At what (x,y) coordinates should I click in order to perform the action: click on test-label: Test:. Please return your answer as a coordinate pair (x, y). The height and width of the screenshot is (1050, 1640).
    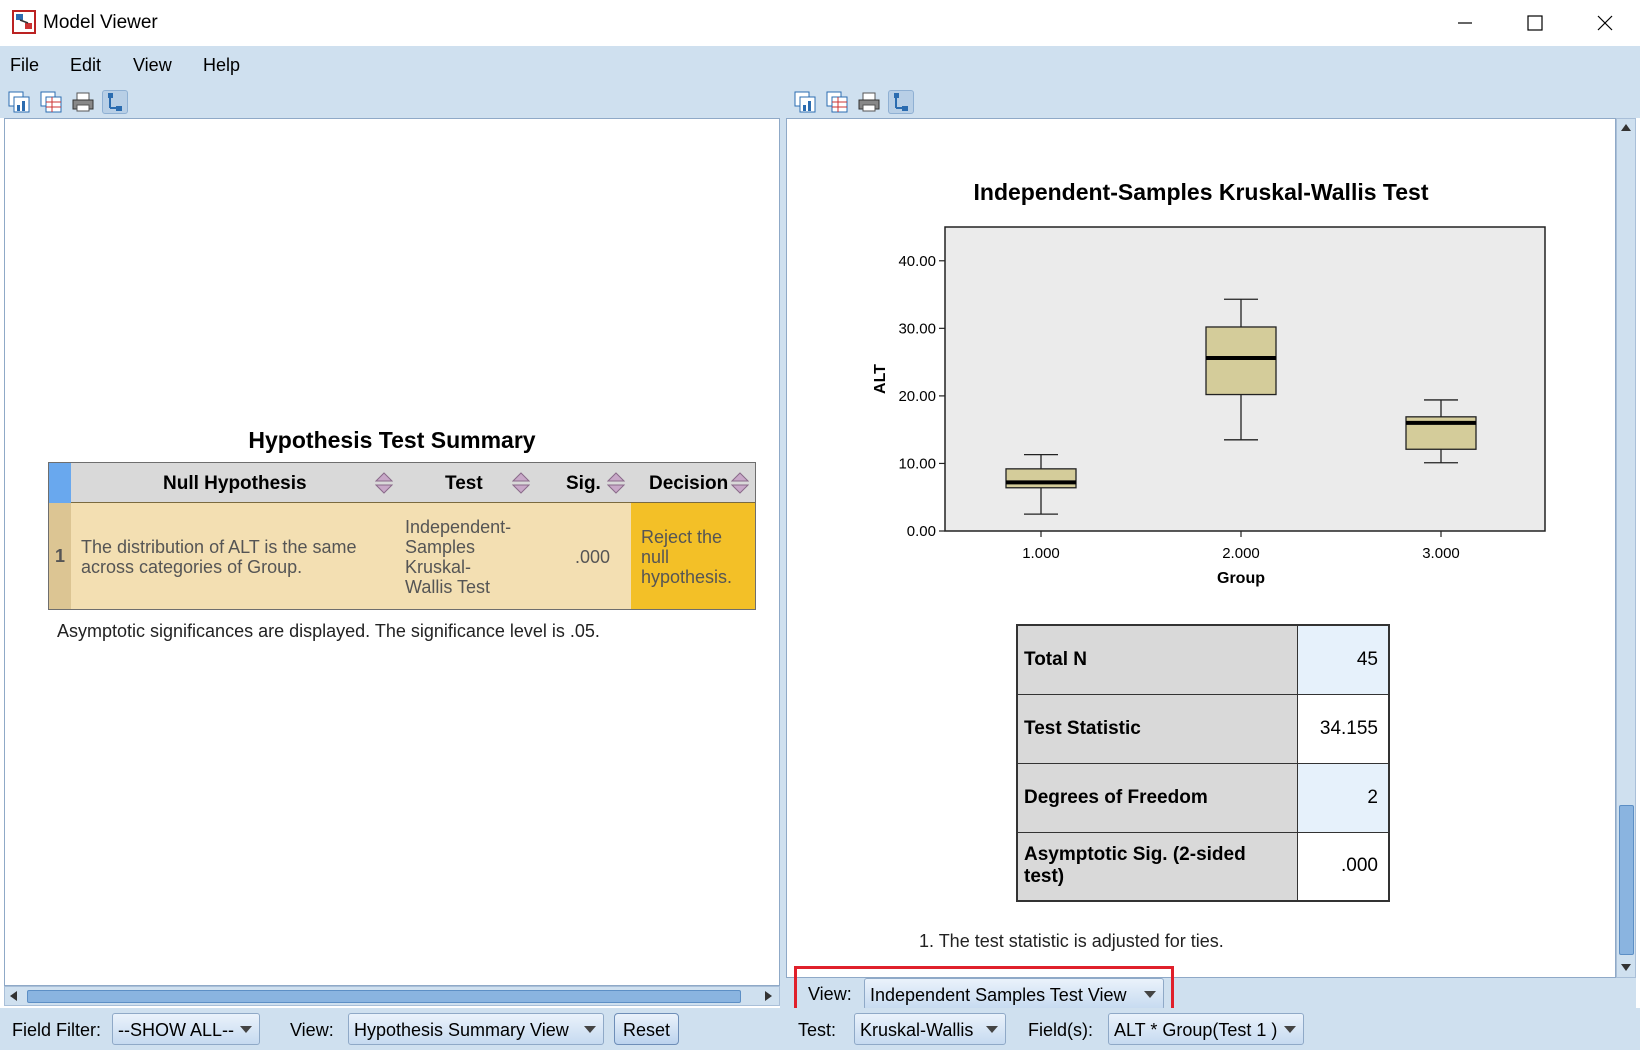
    Looking at the image, I should click on (817, 1030).